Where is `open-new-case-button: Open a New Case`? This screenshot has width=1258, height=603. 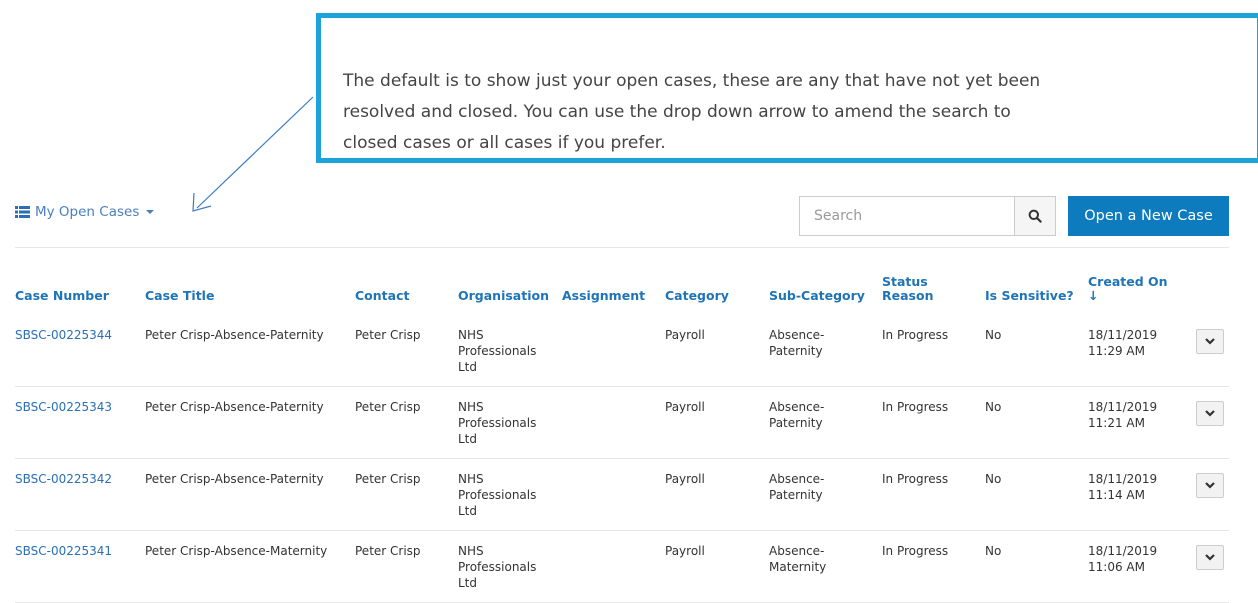
open-new-case-button: Open a New Case is located at coordinates (1148, 216).